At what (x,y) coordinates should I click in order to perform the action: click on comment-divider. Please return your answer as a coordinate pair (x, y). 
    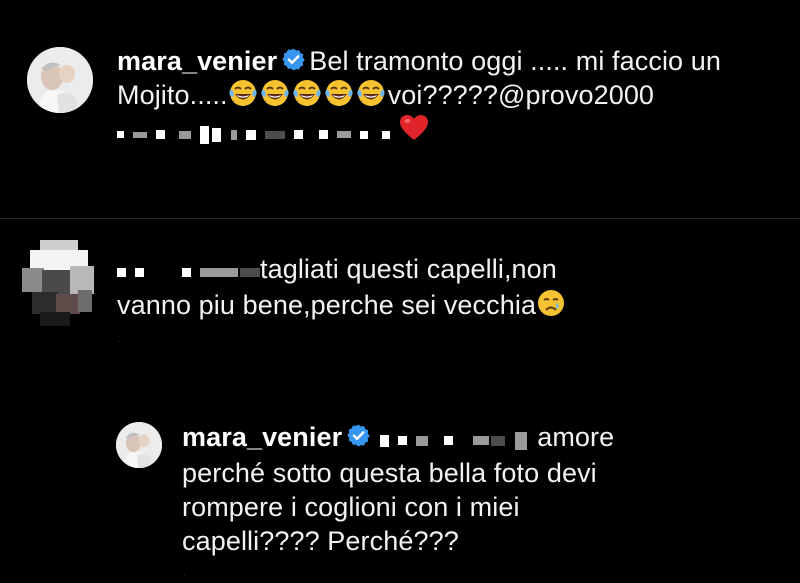
    Looking at the image, I should click on (400, 218).